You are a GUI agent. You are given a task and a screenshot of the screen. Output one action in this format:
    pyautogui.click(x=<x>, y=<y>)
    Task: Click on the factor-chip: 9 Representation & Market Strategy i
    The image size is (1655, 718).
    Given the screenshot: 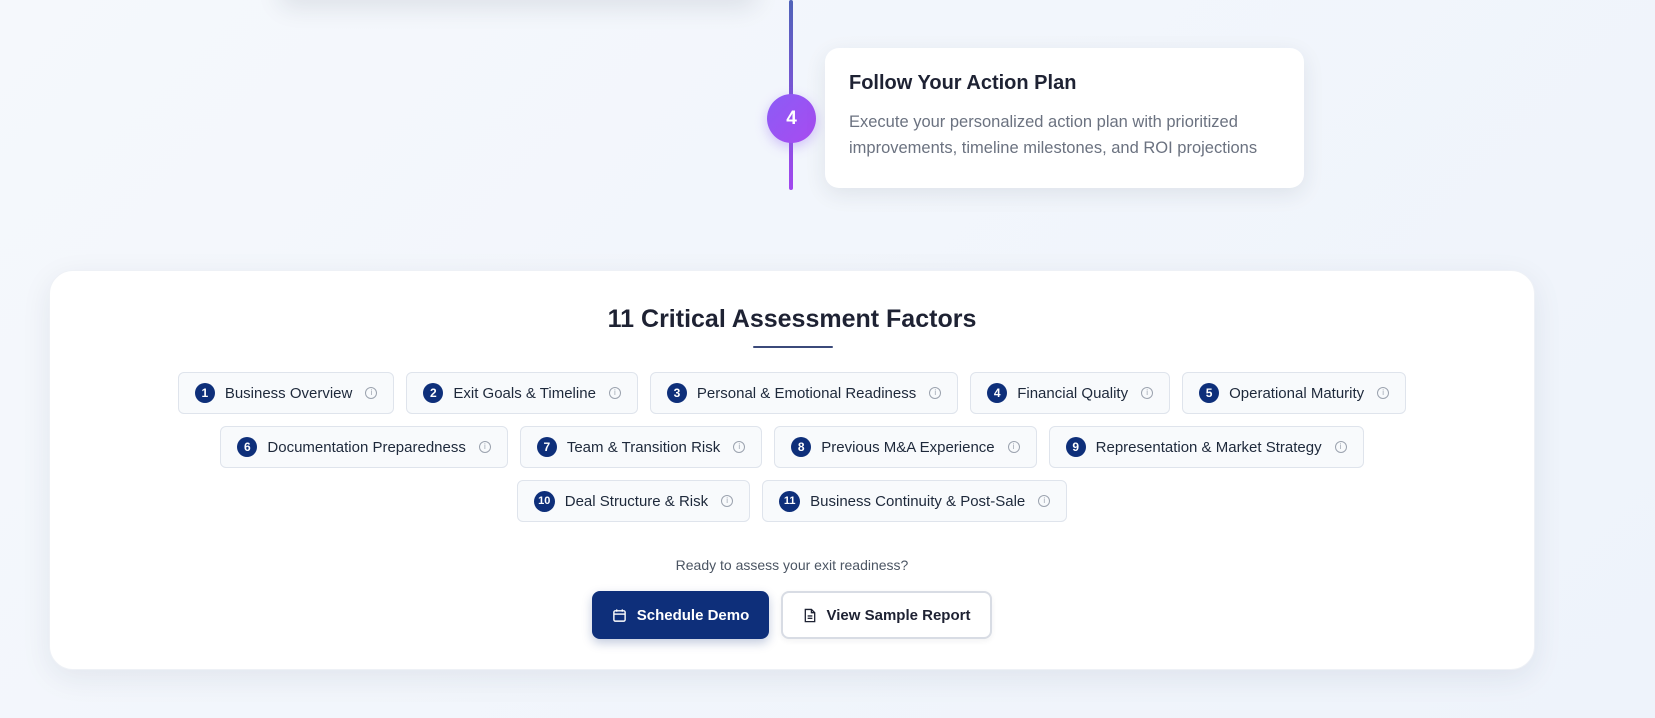 What is the action you would take?
    pyautogui.click(x=1206, y=447)
    